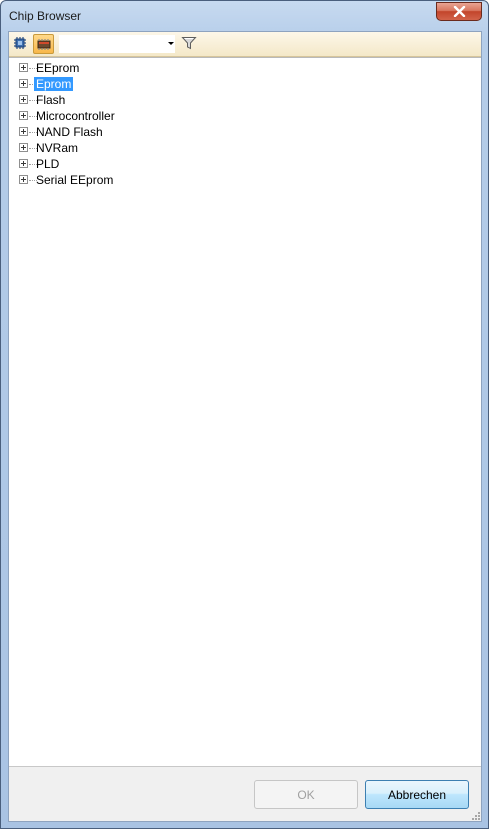 The height and width of the screenshot is (829, 489). Describe the element at coordinates (417, 794) in the screenshot. I see `cancel-button: Abbrechen` at that location.